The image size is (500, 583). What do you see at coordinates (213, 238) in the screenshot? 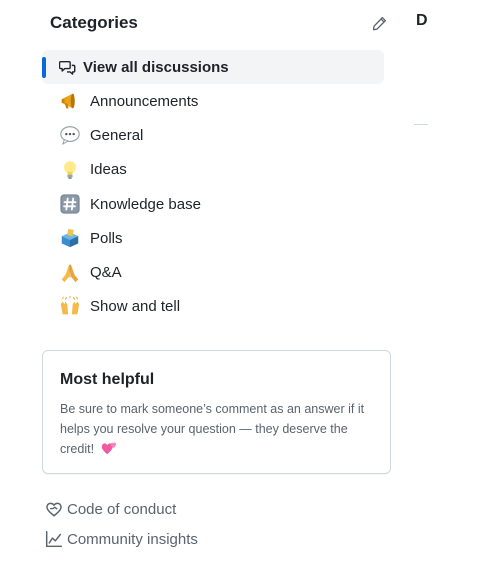
I see `category-polls: Polls` at bounding box center [213, 238].